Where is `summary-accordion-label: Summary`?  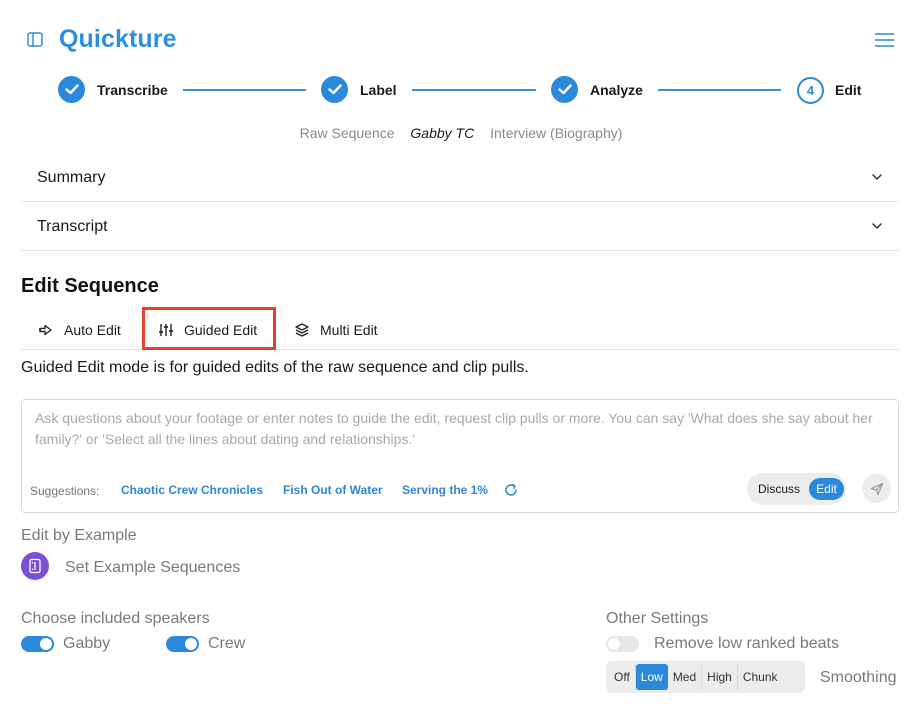
summary-accordion-label: Summary is located at coordinates (71, 177).